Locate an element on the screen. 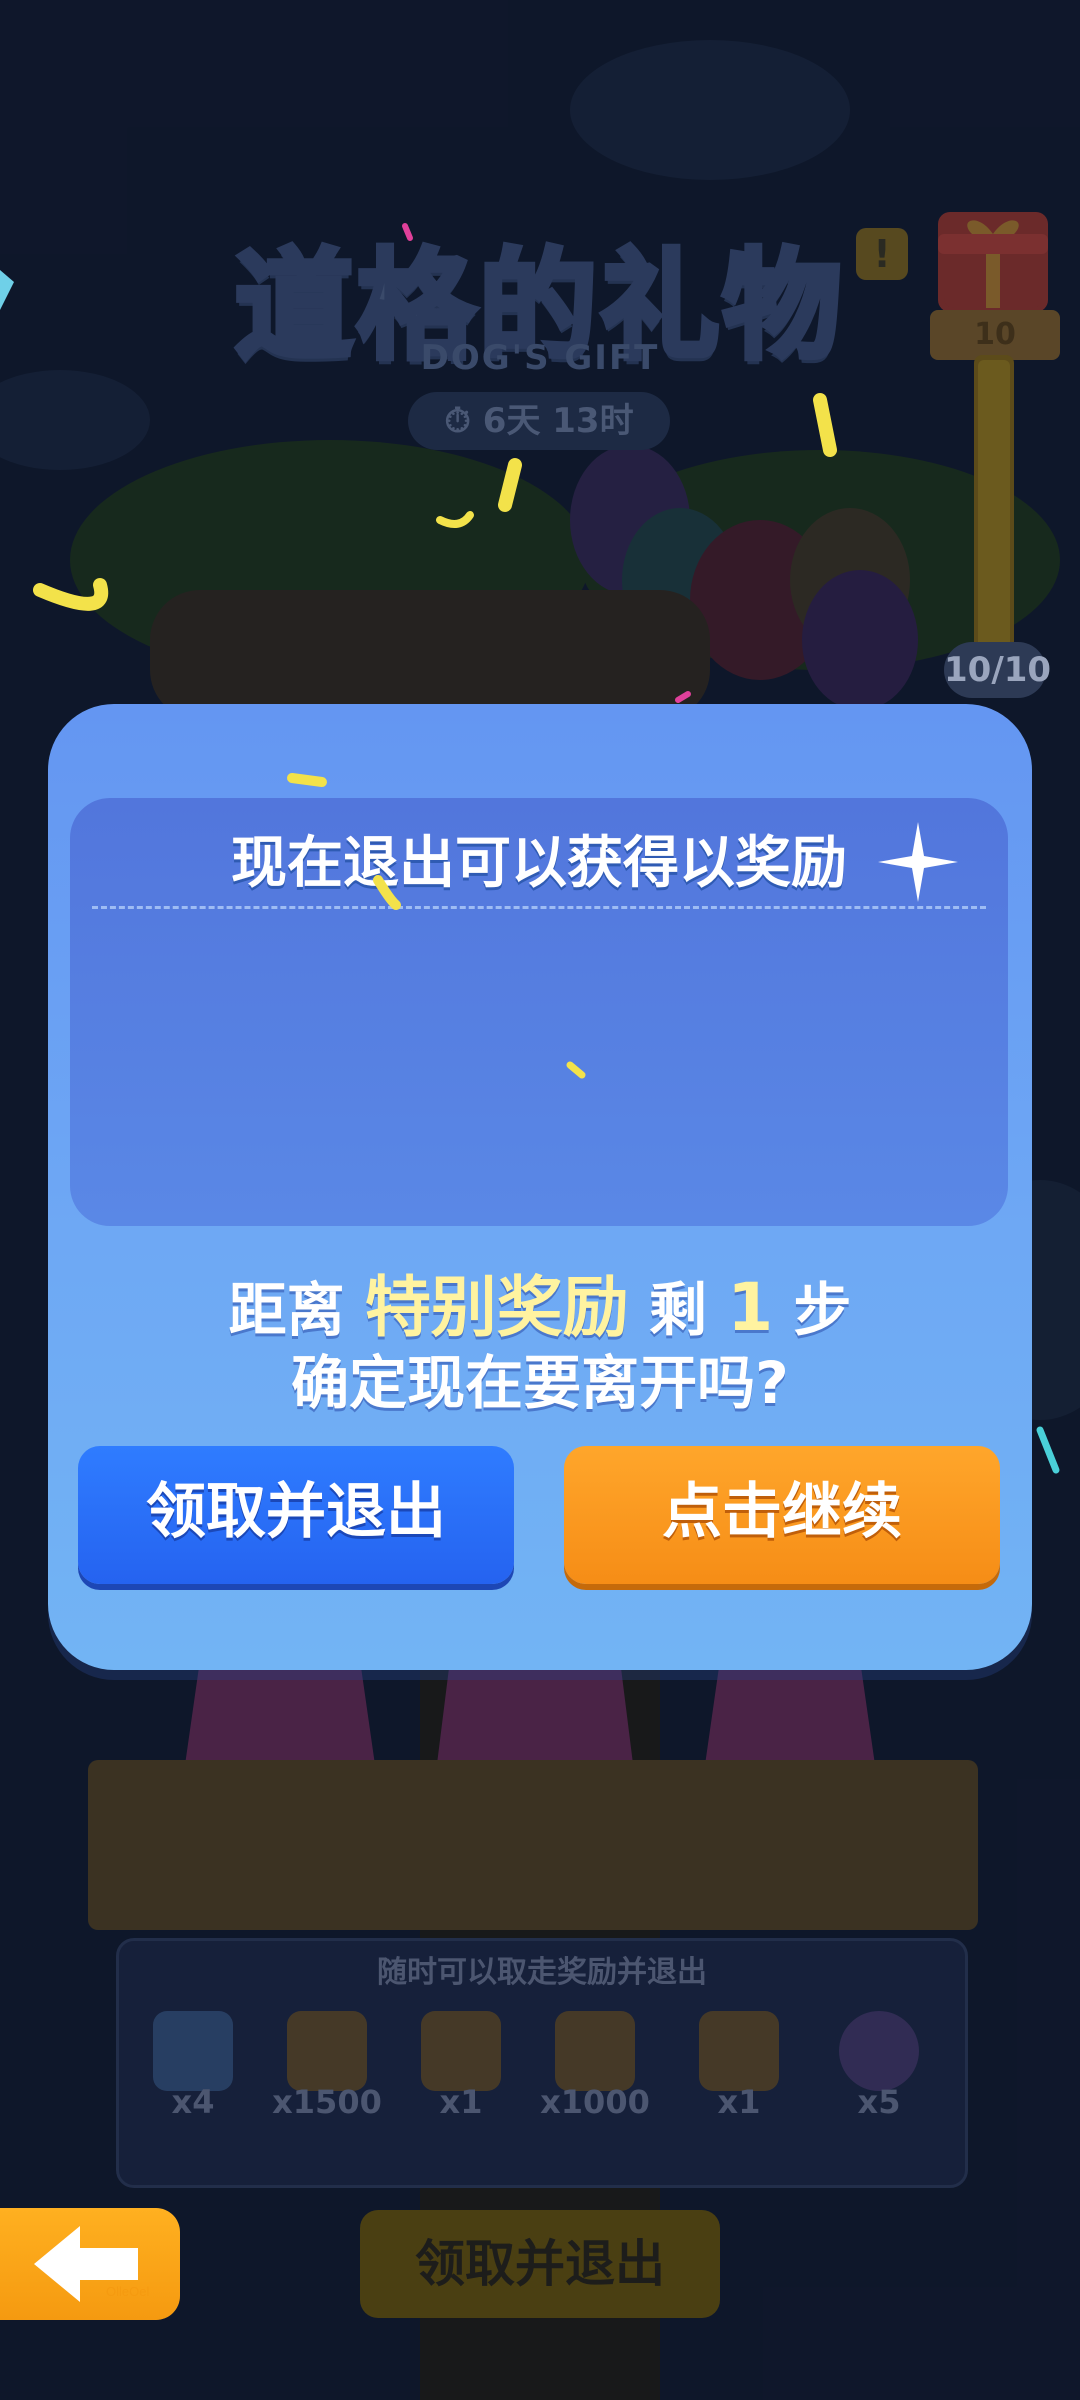  back-arrow-icon: OlleOel is located at coordinates (91, 2264).